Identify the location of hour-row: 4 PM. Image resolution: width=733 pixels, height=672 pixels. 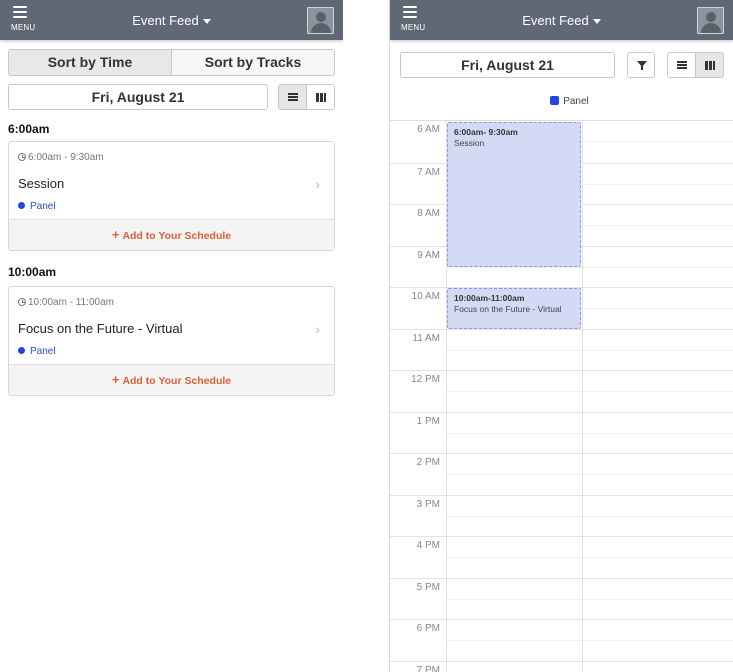
(561, 557).